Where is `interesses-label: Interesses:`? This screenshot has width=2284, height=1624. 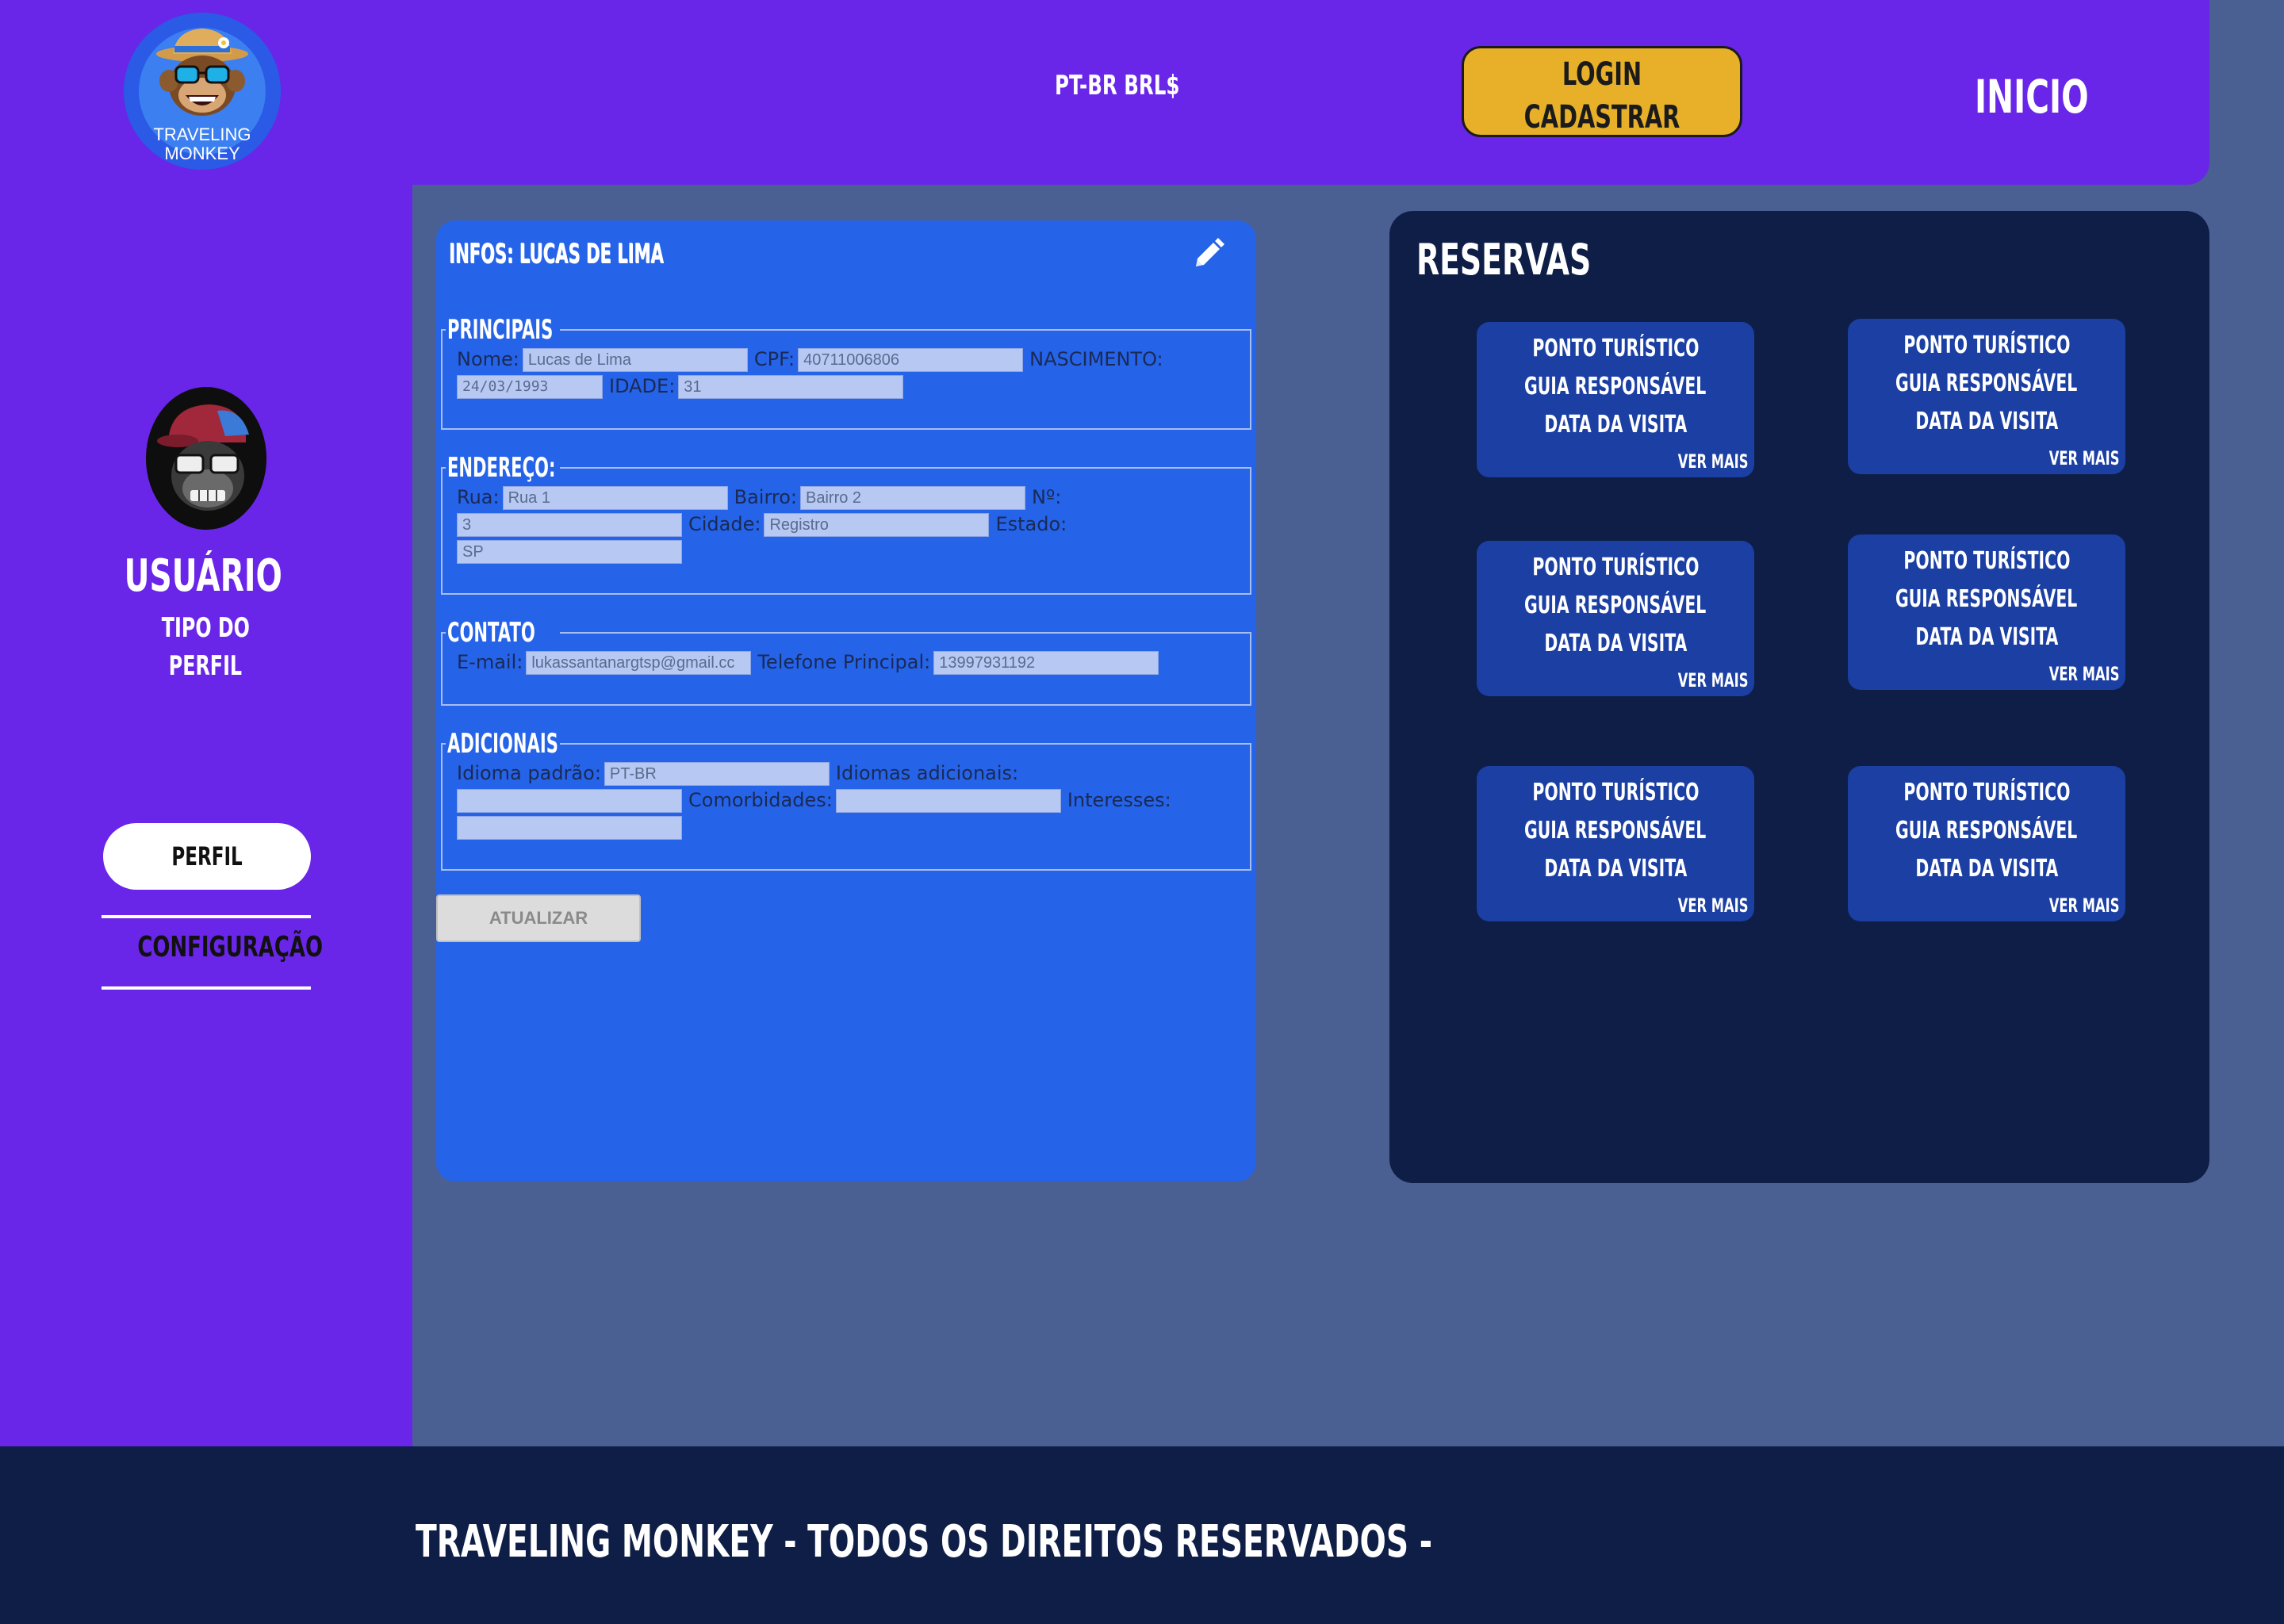
interesses-label: Interesses: is located at coordinates (1119, 800).